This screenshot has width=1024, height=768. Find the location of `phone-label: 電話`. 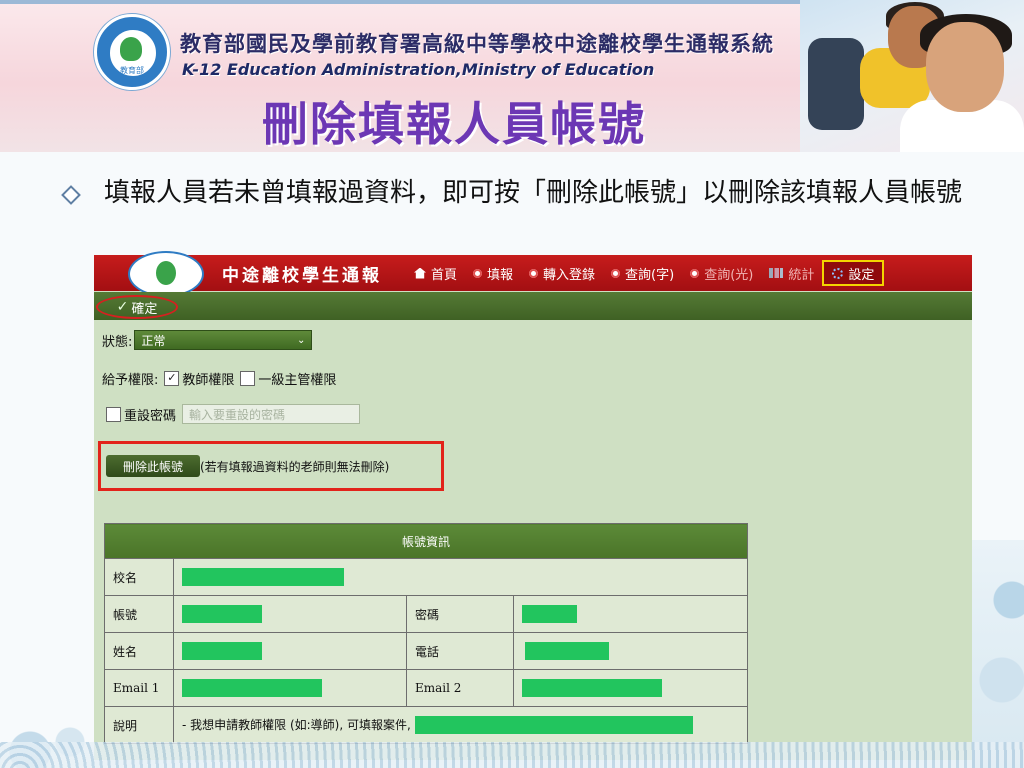

phone-label: 電話 is located at coordinates (460, 651).